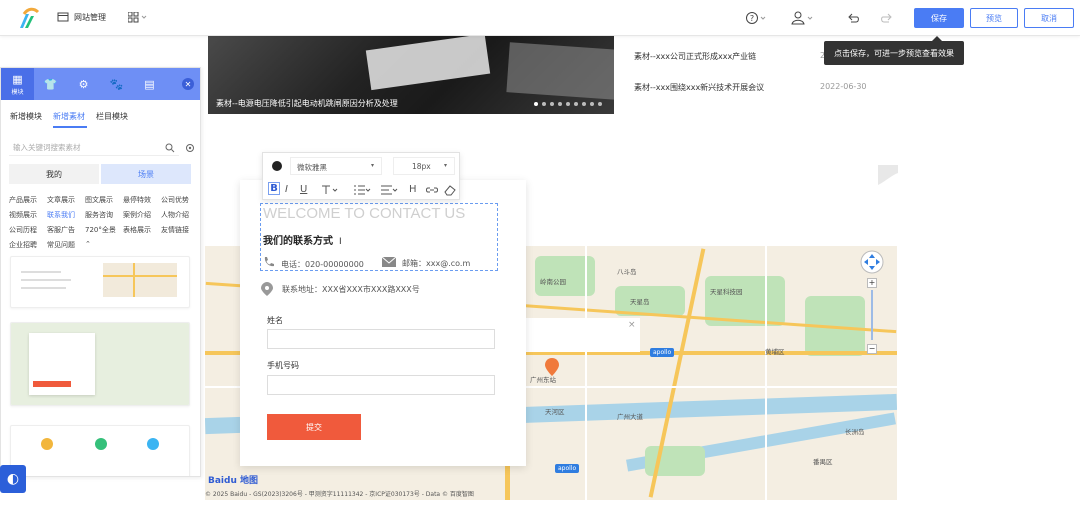  What do you see at coordinates (939, 18) in the screenshot?
I see `save-button: 保存` at bounding box center [939, 18].